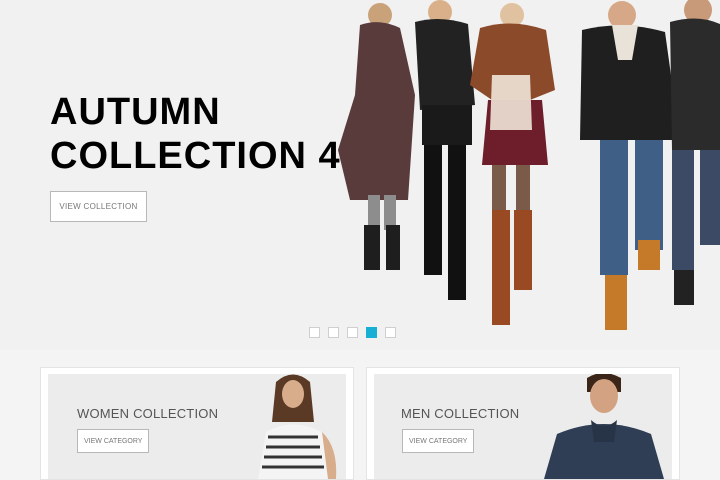 The image size is (720, 480). What do you see at coordinates (438, 441) in the screenshot?
I see `view-category-men-button: VIEW CATEGORY` at bounding box center [438, 441].